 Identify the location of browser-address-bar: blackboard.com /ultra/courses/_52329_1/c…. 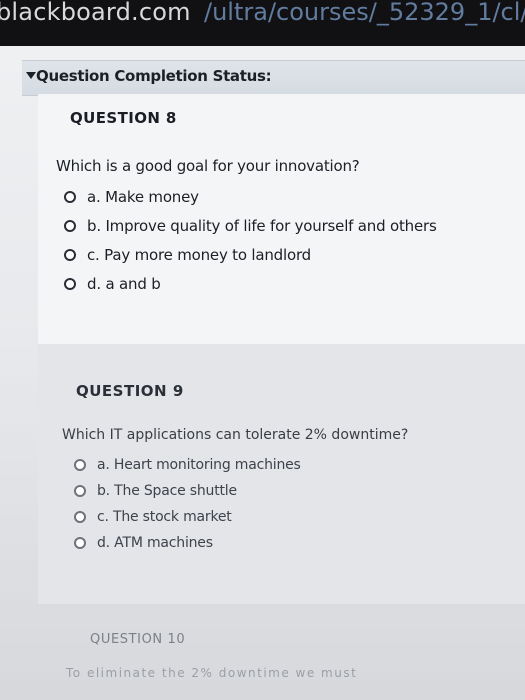
(262, 23).